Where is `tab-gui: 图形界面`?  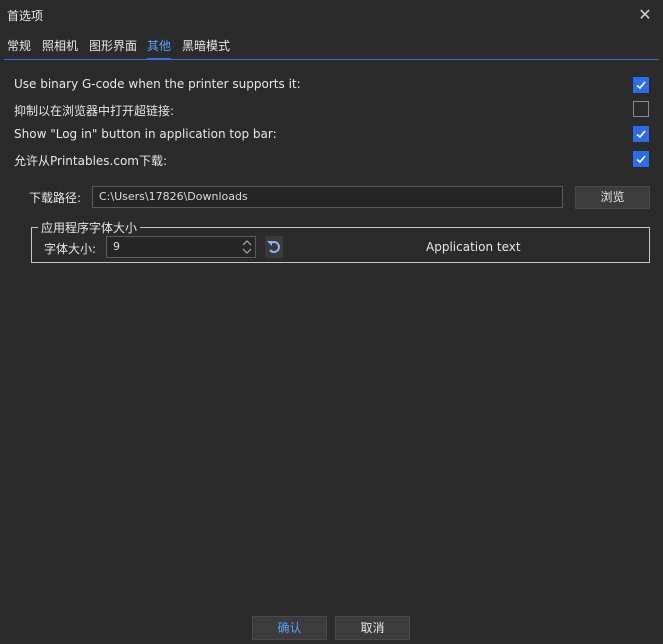
tab-gui: 图形界面 is located at coordinates (113, 46).